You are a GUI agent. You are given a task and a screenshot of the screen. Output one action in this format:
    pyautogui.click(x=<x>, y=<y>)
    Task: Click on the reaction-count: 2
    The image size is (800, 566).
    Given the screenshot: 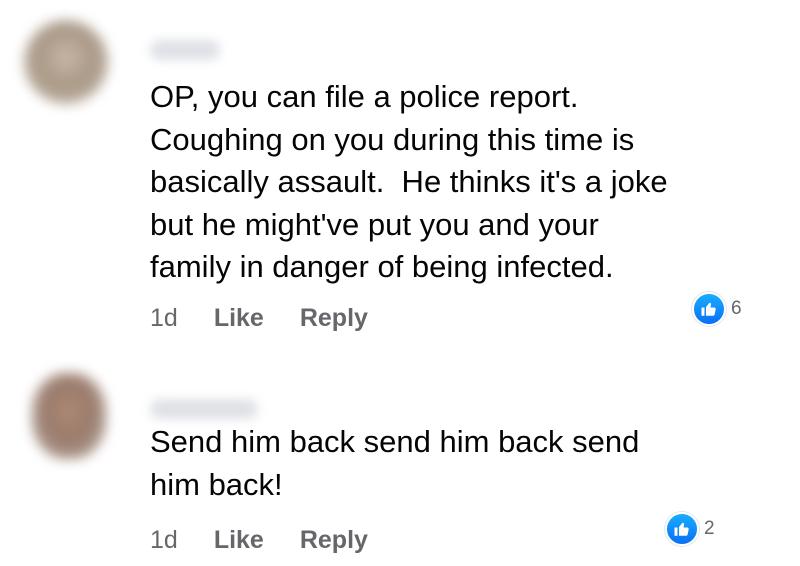 What is the action you would take?
    pyautogui.click(x=709, y=528)
    